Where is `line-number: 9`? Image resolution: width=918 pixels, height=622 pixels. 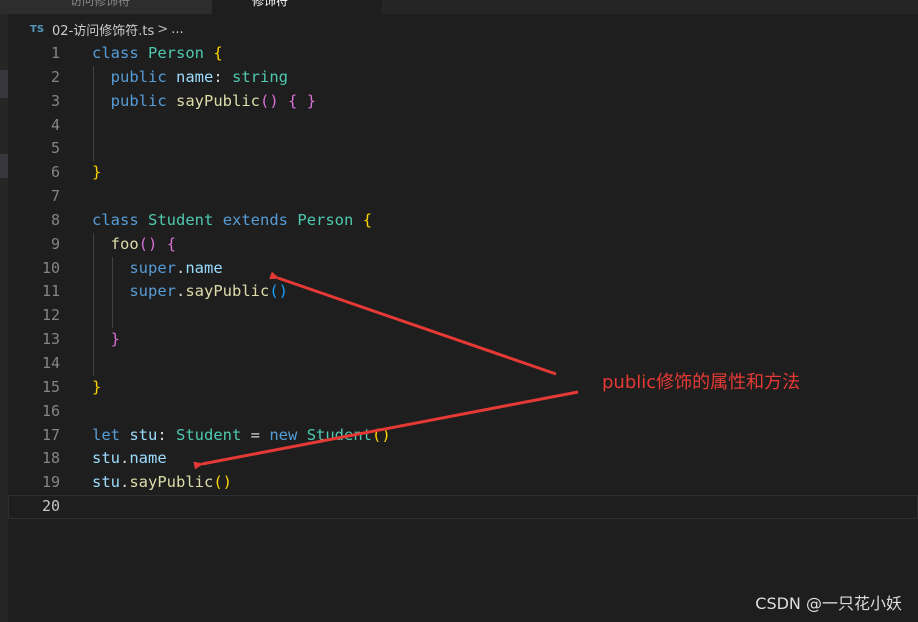
line-number: 9 is located at coordinates (55, 243).